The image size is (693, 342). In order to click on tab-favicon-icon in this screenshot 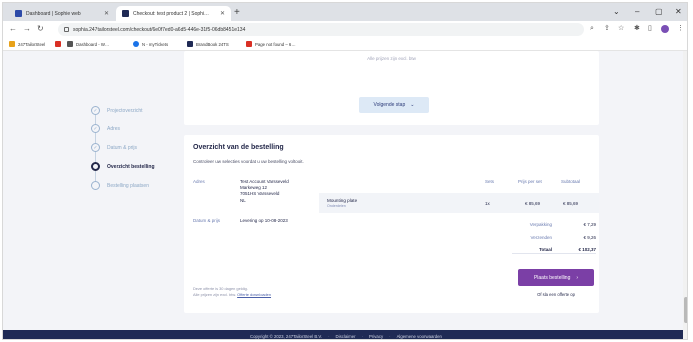, I will do `click(125, 13)`.